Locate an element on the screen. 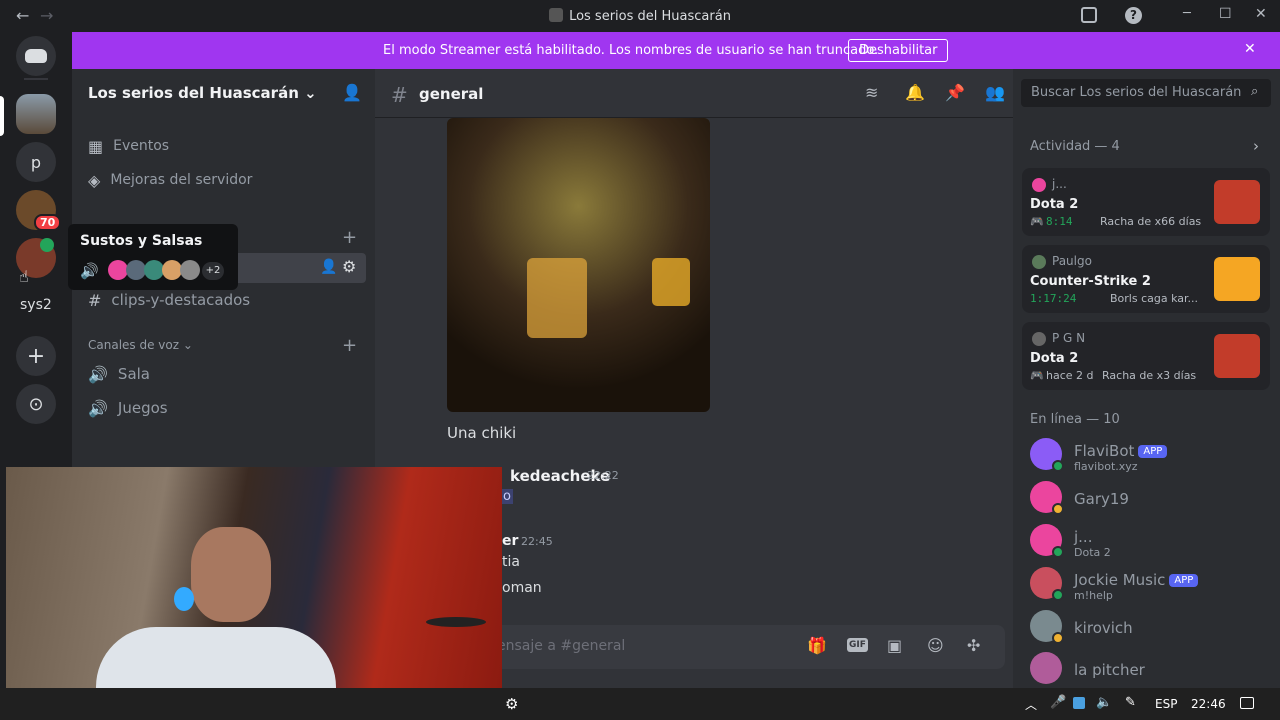 This screenshot has width=1280, height=720. voice-category-header: Canales de voz ⌄ is located at coordinates (140, 345).